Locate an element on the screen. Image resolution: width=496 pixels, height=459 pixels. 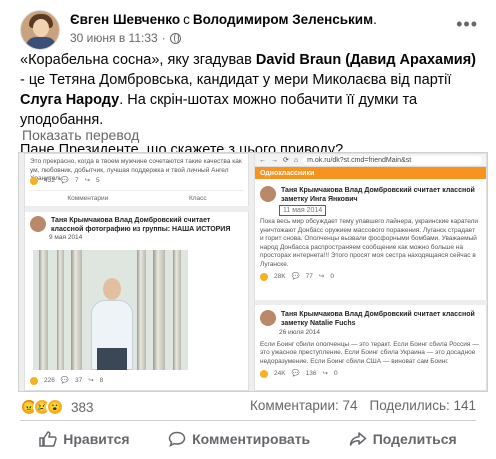
engagement-counts: Комментарии: 74 Поделились: 141 is located at coordinates (363, 405).